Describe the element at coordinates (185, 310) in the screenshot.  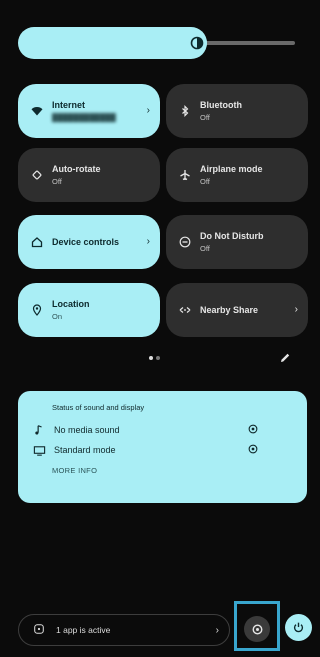
I see `nearby-share-icon` at that location.